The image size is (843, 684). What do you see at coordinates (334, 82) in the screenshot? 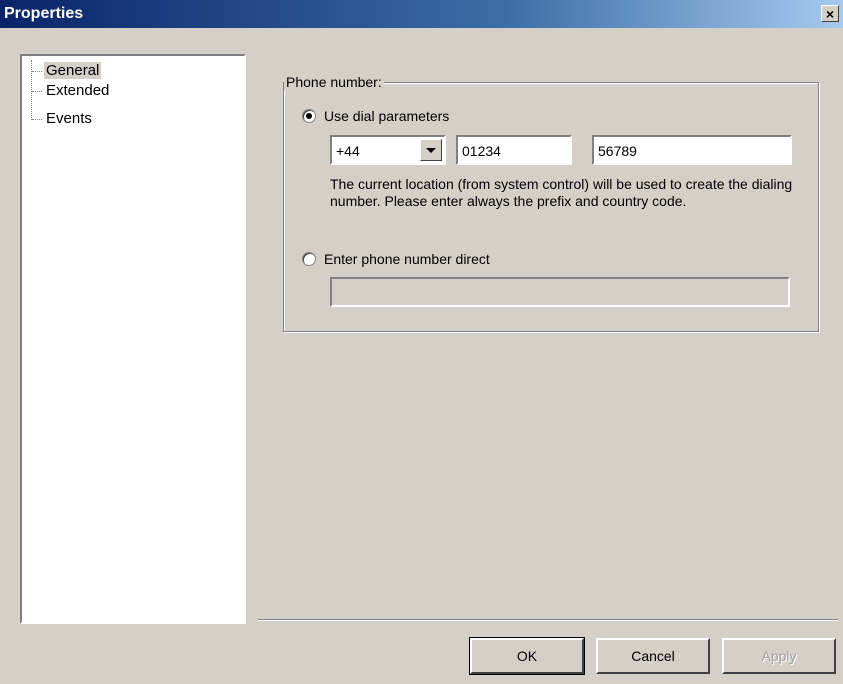
I see `phone-number-group-label: Phone number:` at bounding box center [334, 82].